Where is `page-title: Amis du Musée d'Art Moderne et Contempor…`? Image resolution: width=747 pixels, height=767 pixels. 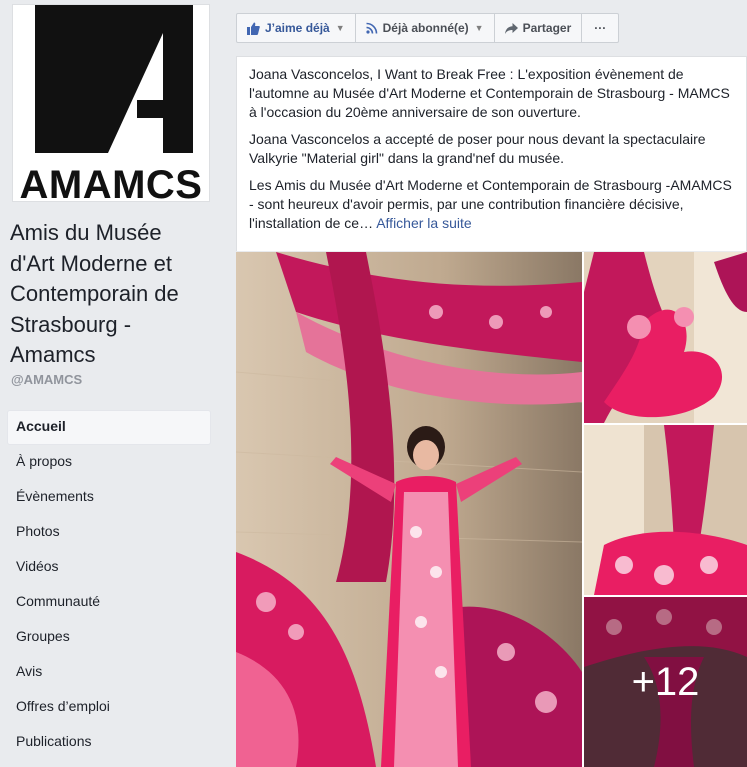 page-title: Amis du Musée d'Art Moderne et Contempor… is located at coordinates (112, 294).